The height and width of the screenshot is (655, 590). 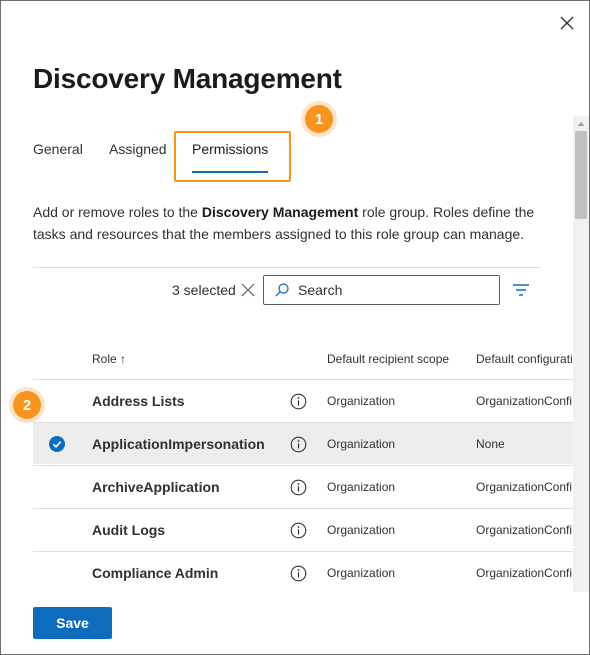 What do you see at coordinates (57, 444) in the screenshot?
I see `checkmark-icon` at bounding box center [57, 444].